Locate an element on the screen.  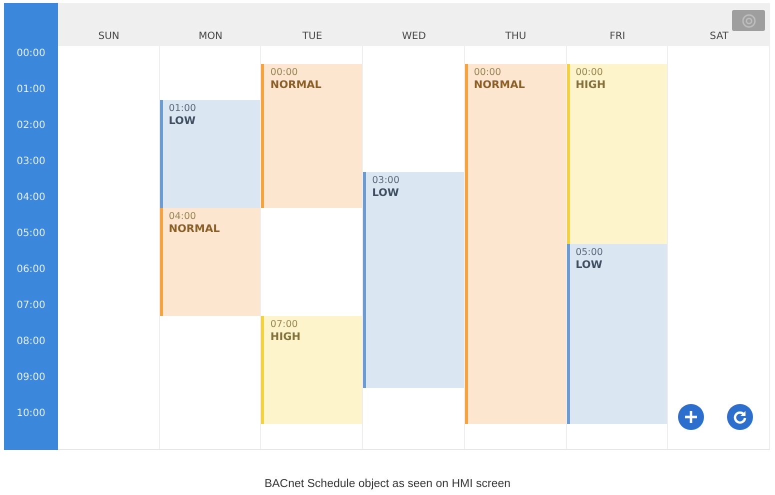
event-time: 01:00 is located at coordinates (182, 109).